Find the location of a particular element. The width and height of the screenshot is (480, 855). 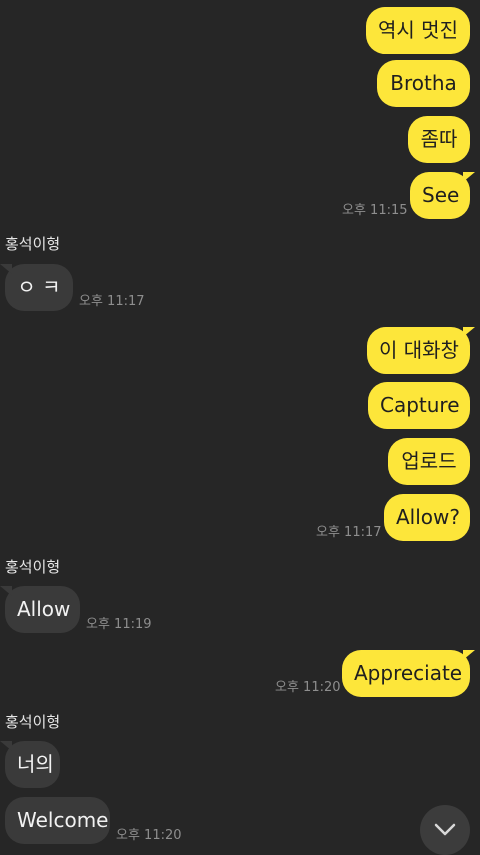

message-timestamp: 오후 11:19 is located at coordinates (119, 624).